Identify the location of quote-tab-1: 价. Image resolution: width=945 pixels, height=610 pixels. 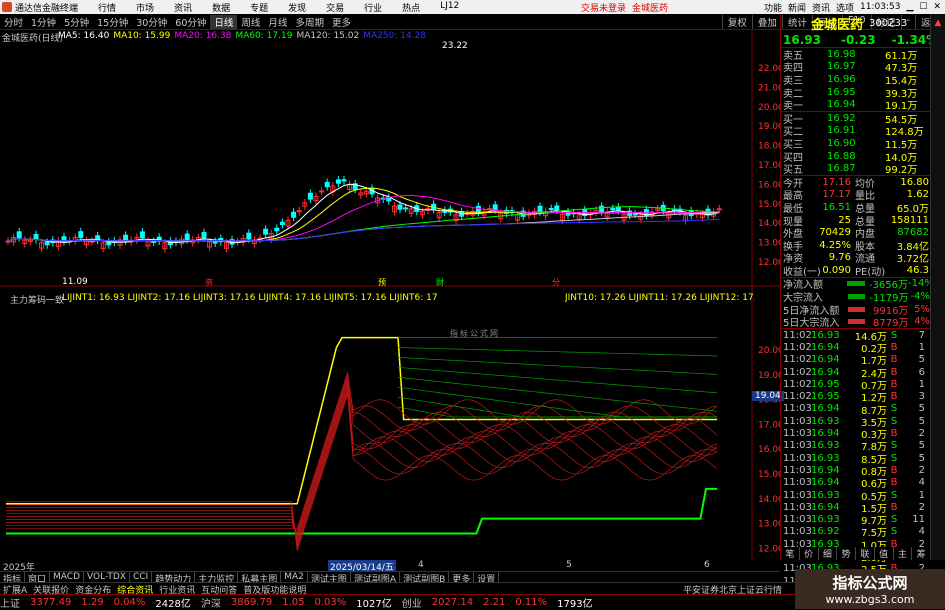
(809, 553).